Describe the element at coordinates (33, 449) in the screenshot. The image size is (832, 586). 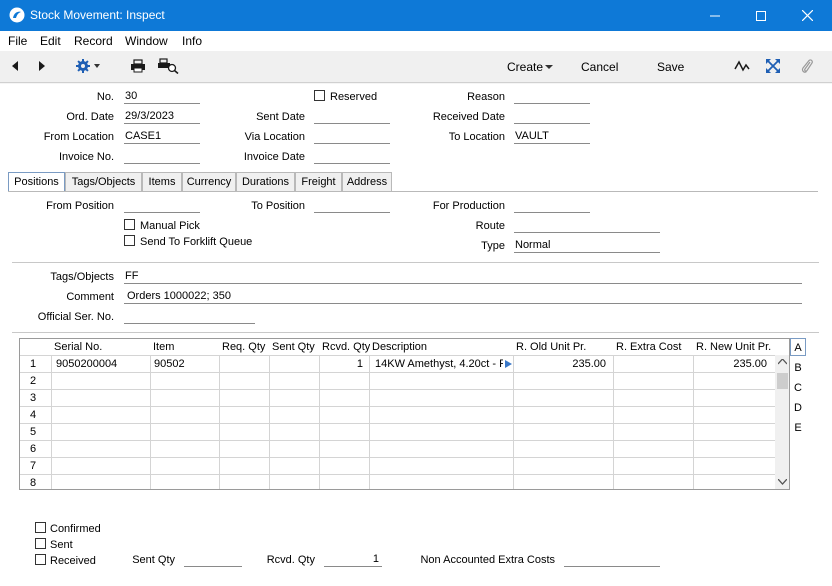
I see `row-number: 6` at that location.